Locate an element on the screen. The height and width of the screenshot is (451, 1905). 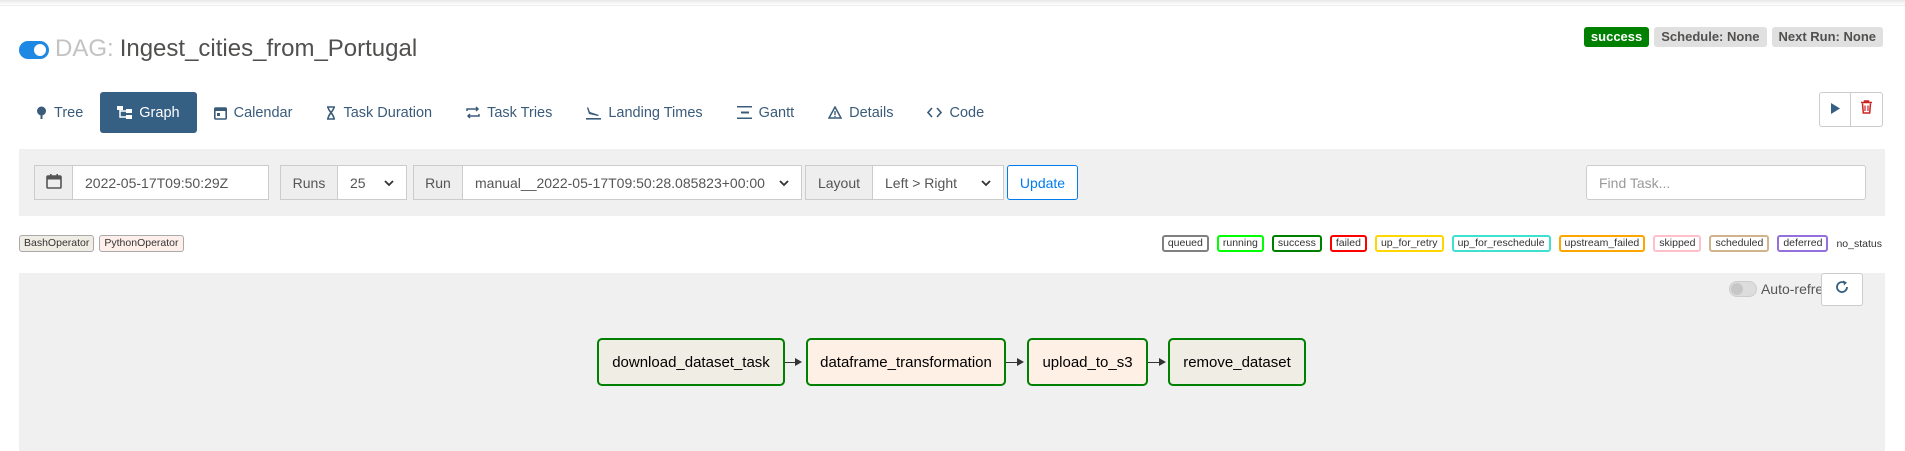
state-legend-item: success is located at coordinates (1296, 243).